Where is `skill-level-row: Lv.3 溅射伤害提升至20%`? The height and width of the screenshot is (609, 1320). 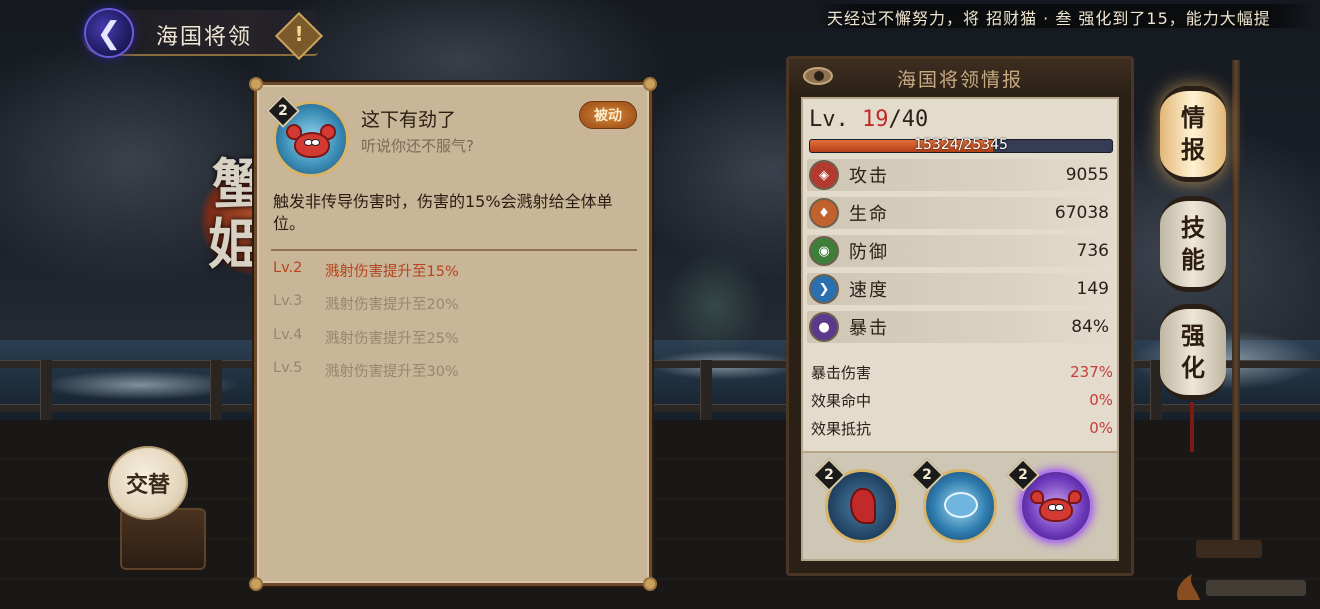 skill-level-row: Lv.3 溅射伤害提升至20% is located at coordinates (453, 303).